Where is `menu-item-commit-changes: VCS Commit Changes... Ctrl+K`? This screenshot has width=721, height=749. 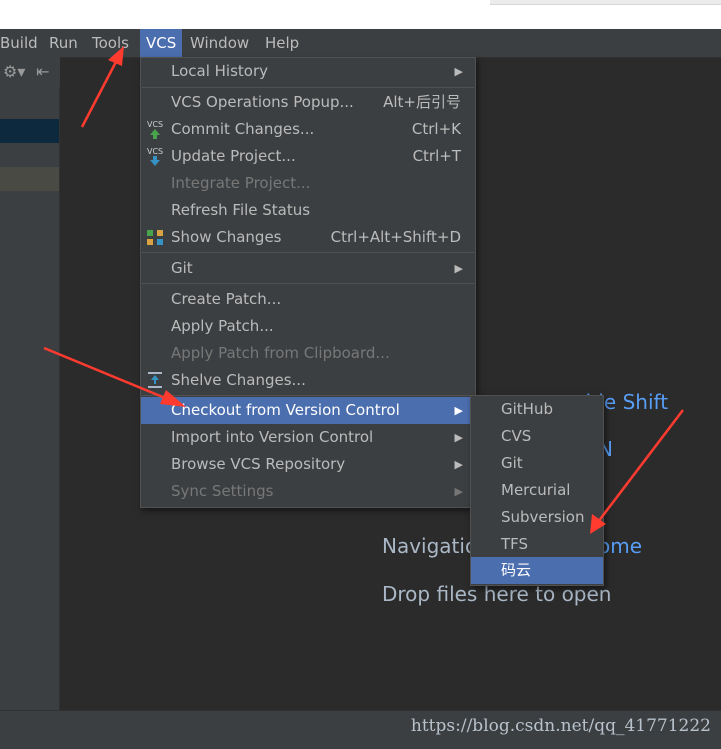
menu-item-commit-changes: VCS Commit Changes... Ctrl+K is located at coordinates (308, 129).